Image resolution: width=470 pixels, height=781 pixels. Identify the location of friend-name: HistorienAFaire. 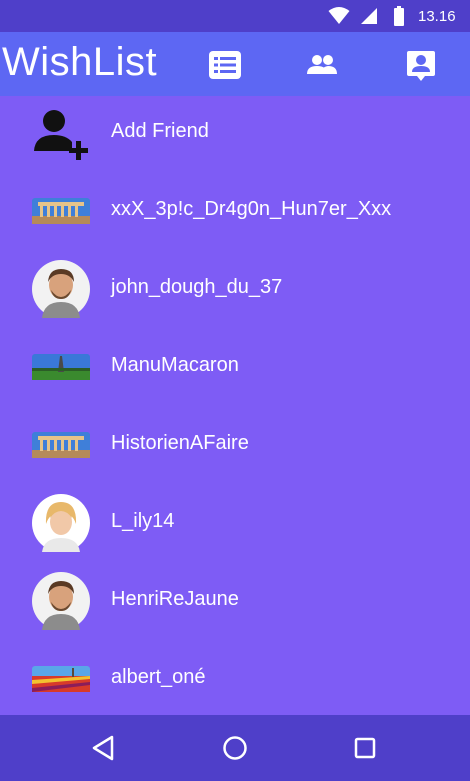
(180, 443).